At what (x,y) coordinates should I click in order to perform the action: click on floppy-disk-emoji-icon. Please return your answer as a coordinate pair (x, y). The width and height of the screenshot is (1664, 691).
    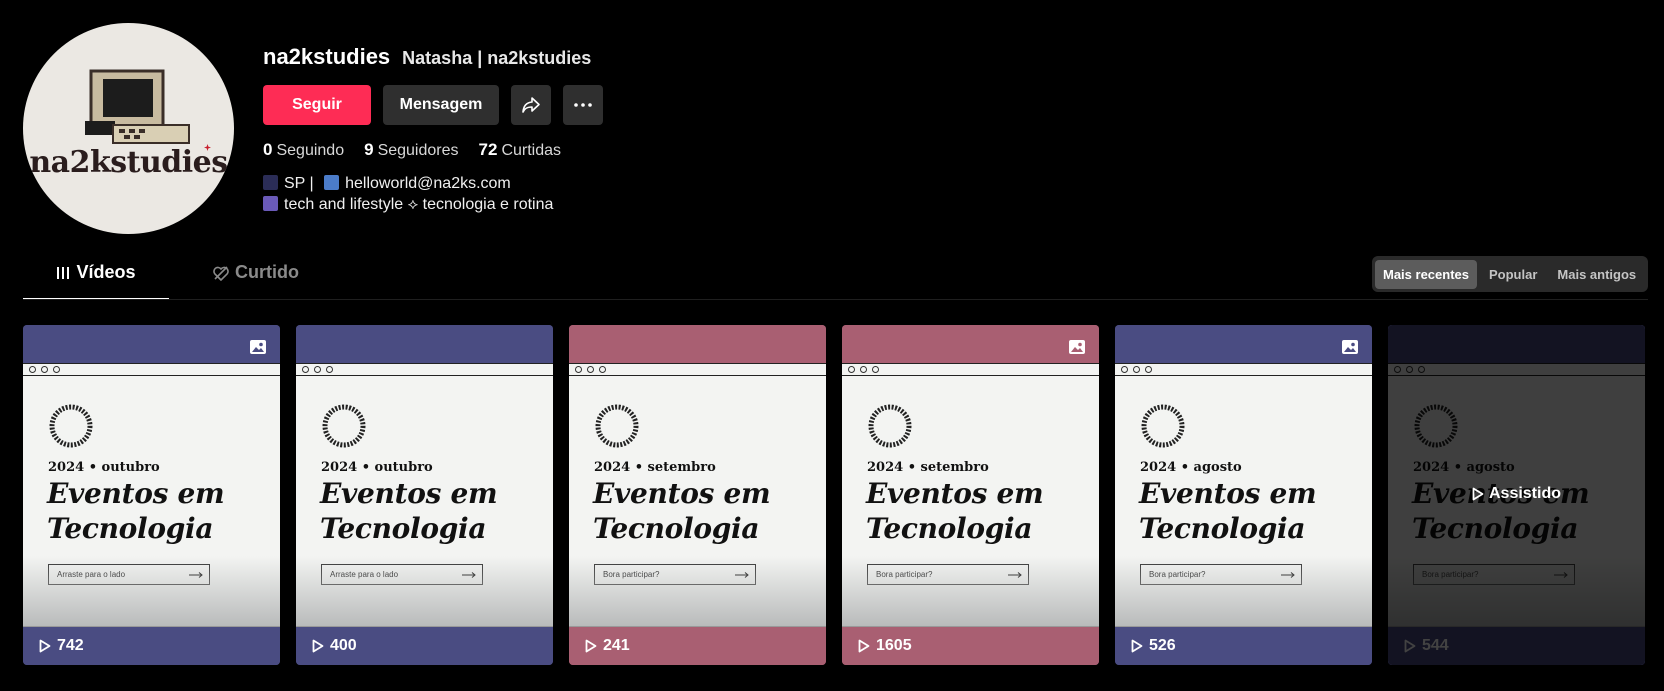
    Looking at the image, I should click on (270, 203).